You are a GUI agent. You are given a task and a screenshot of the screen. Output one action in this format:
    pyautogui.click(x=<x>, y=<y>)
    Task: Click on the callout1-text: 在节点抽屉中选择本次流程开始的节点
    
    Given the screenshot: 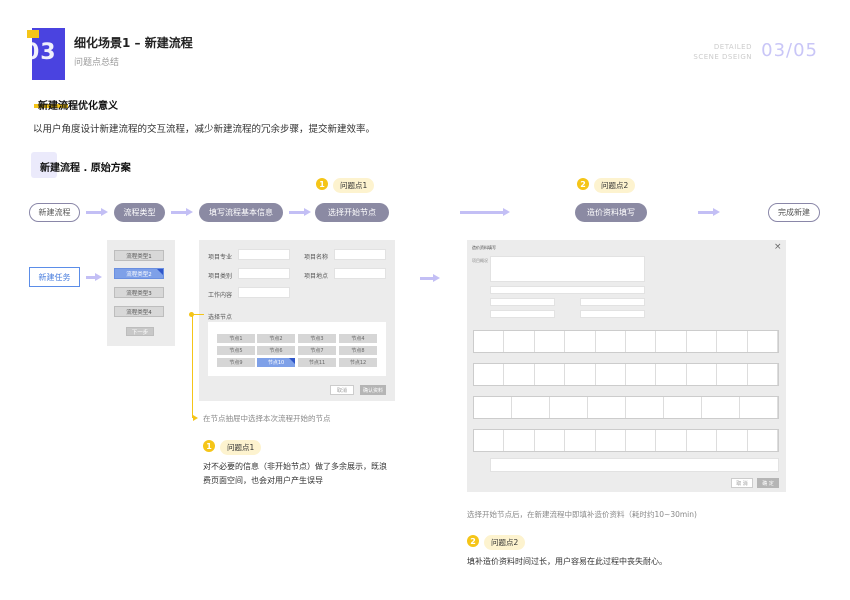 What is the action you would take?
    pyautogui.click(x=267, y=418)
    